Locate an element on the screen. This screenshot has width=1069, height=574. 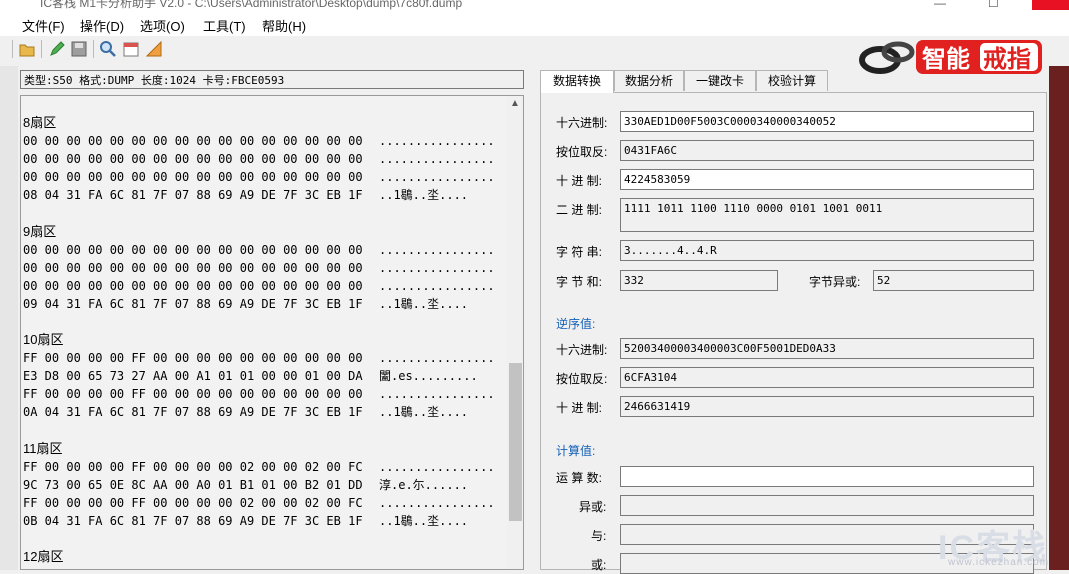
decimal-label: 十 进 制: is located at coordinates (579, 181).